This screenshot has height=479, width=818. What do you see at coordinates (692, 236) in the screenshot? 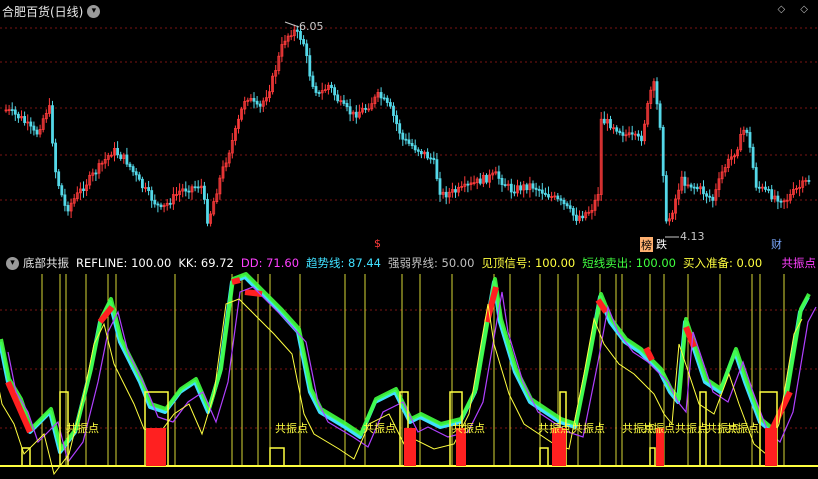
I see `low-price-label: 4.13` at bounding box center [692, 236].